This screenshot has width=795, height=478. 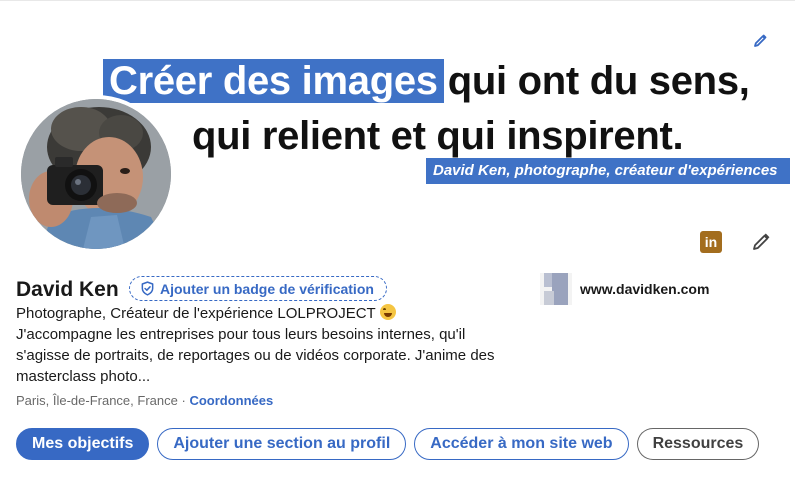 What do you see at coordinates (282, 444) in the screenshot?
I see `add-profile-section-button: Ajouter une section au profil` at bounding box center [282, 444].